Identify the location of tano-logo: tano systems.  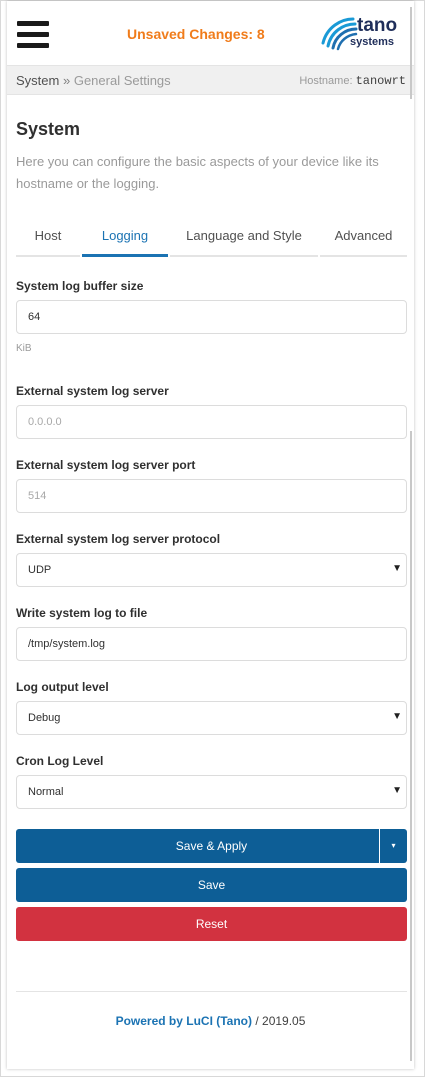
(365, 34).